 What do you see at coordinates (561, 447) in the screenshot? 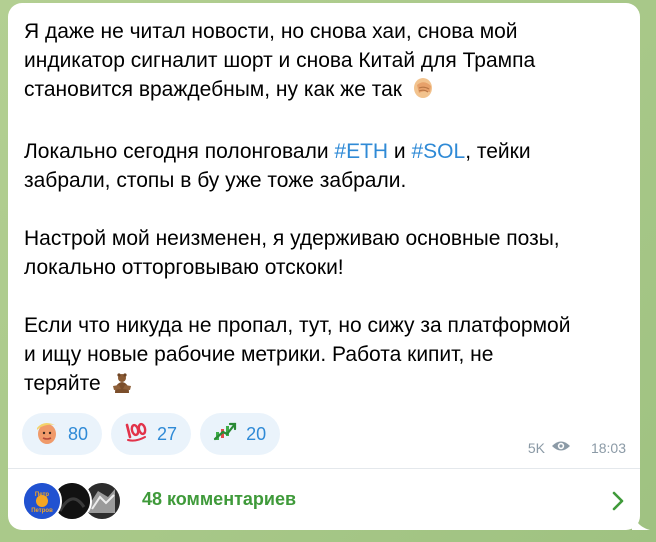
I see `eye-icon` at bounding box center [561, 447].